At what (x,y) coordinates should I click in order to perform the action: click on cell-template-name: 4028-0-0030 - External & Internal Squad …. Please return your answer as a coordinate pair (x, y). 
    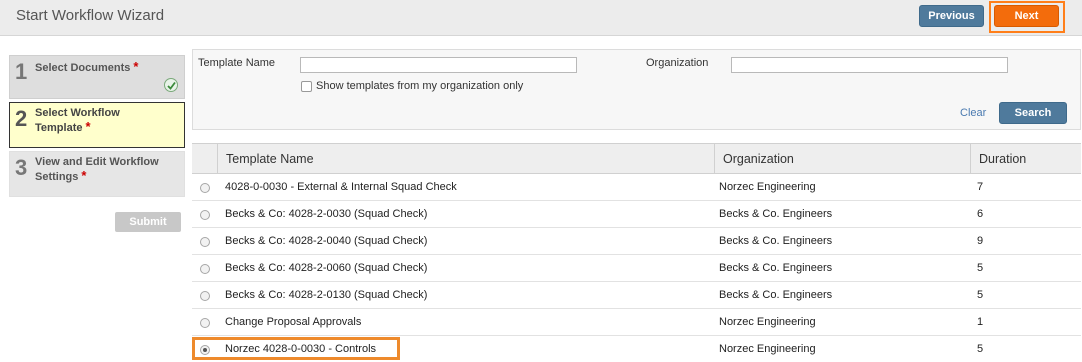
    Looking at the image, I should click on (341, 187).